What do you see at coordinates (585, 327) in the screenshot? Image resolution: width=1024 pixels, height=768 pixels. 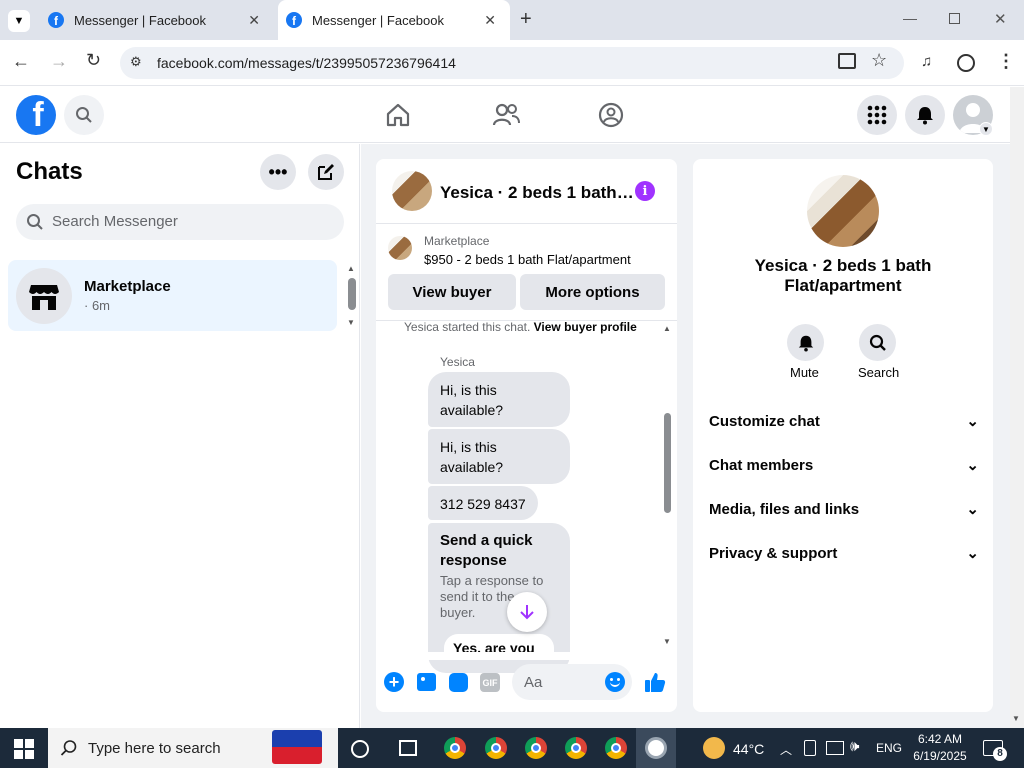 I see `view-buyer-profile-link: View buyer profile` at bounding box center [585, 327].